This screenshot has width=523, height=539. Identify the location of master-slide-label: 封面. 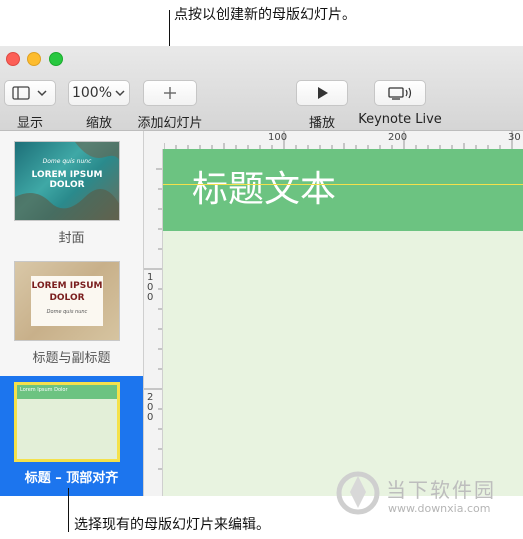
(71, 238).